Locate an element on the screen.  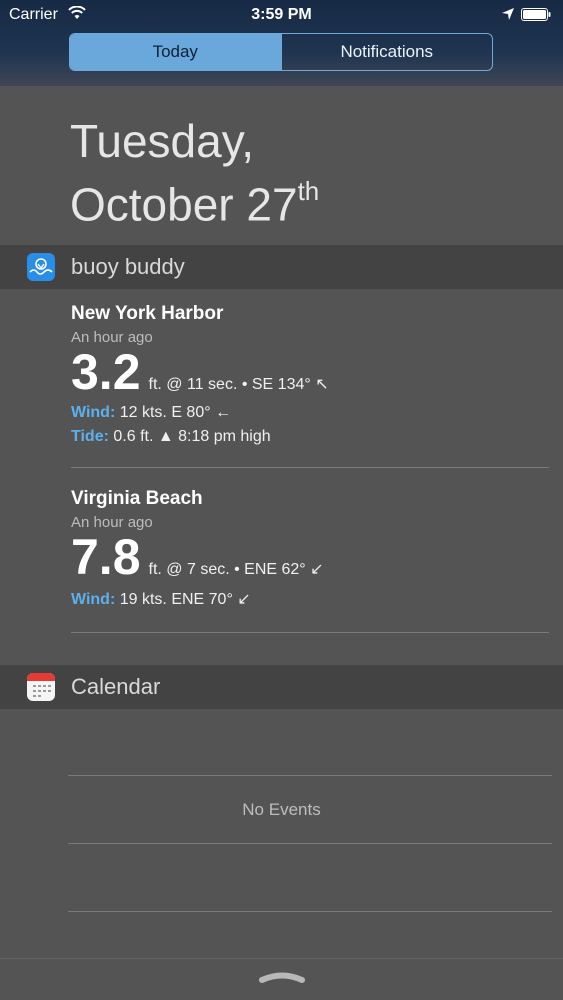
tide-value: 0.6 ft. ▲ 8:18 pm high is located at coordinates (192, 436).